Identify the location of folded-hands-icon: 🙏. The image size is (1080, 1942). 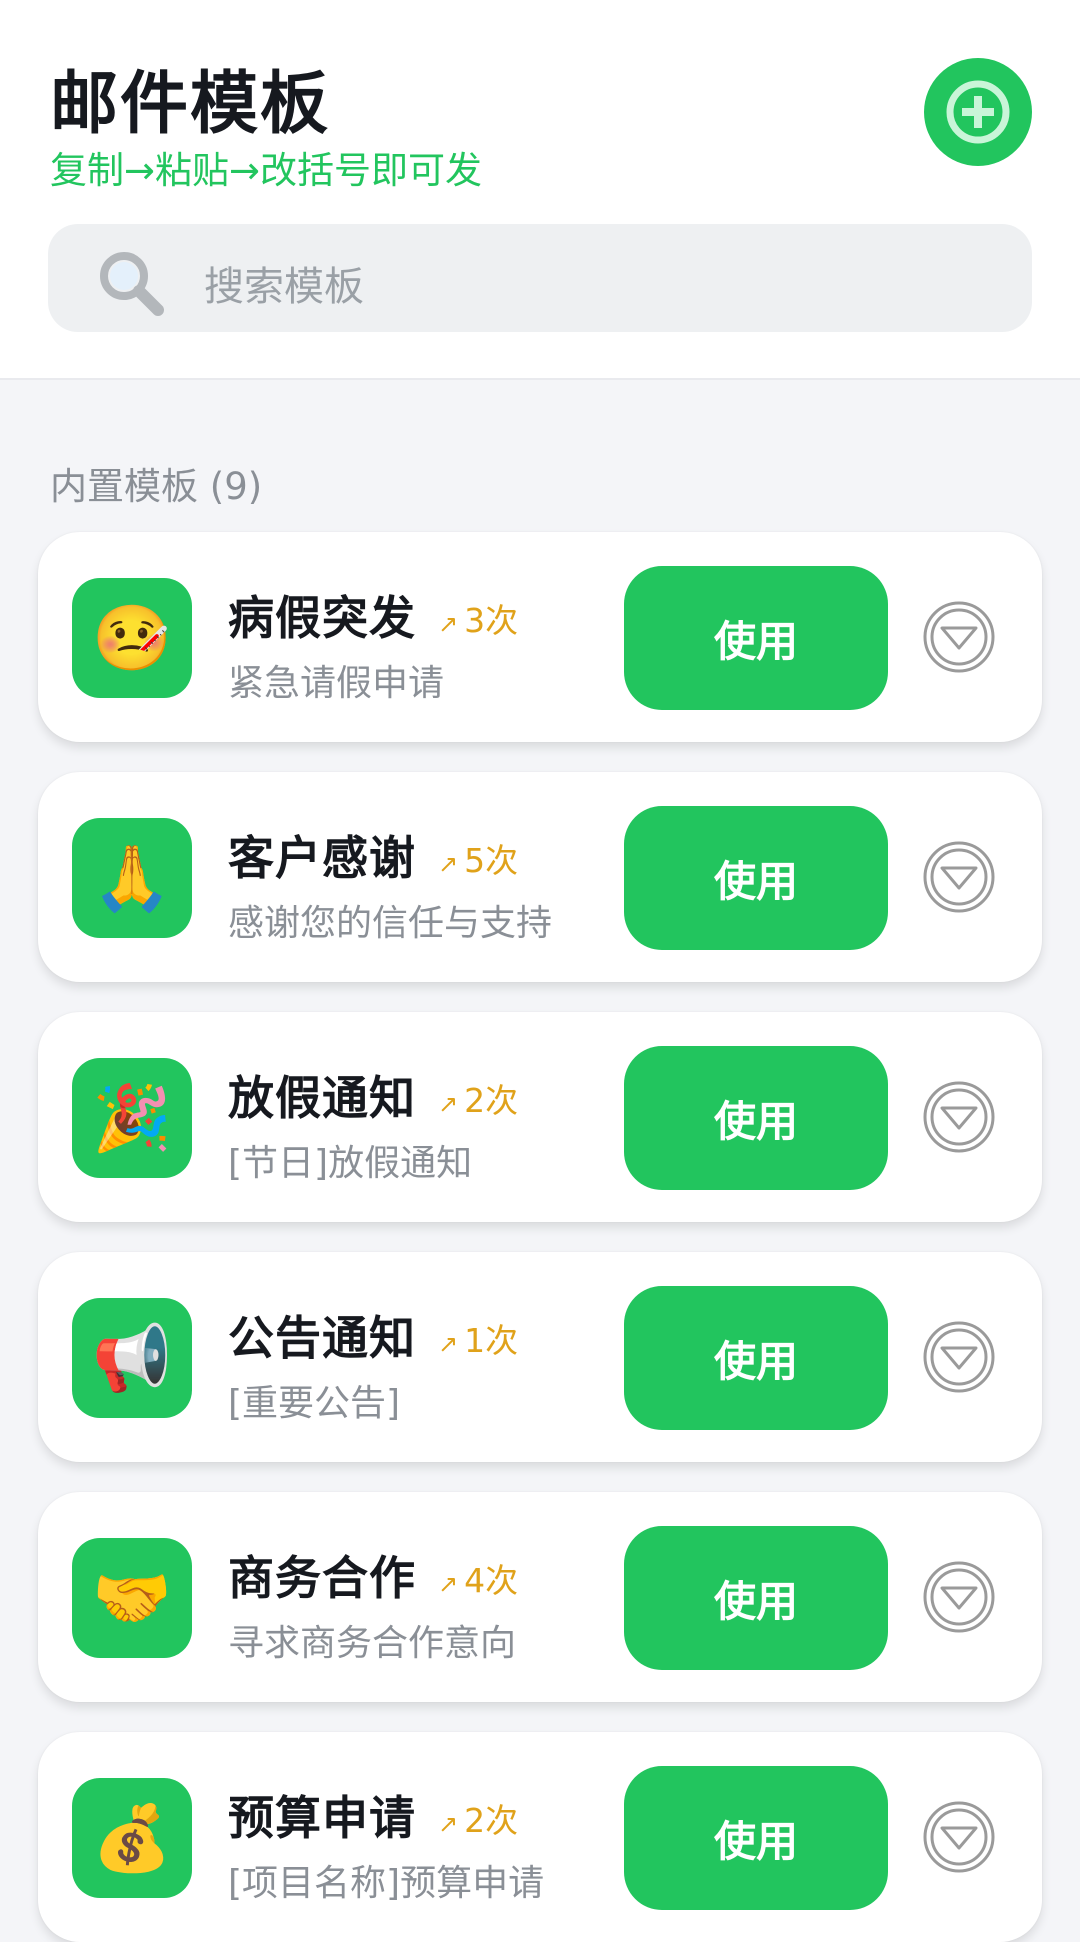
(132, 878).